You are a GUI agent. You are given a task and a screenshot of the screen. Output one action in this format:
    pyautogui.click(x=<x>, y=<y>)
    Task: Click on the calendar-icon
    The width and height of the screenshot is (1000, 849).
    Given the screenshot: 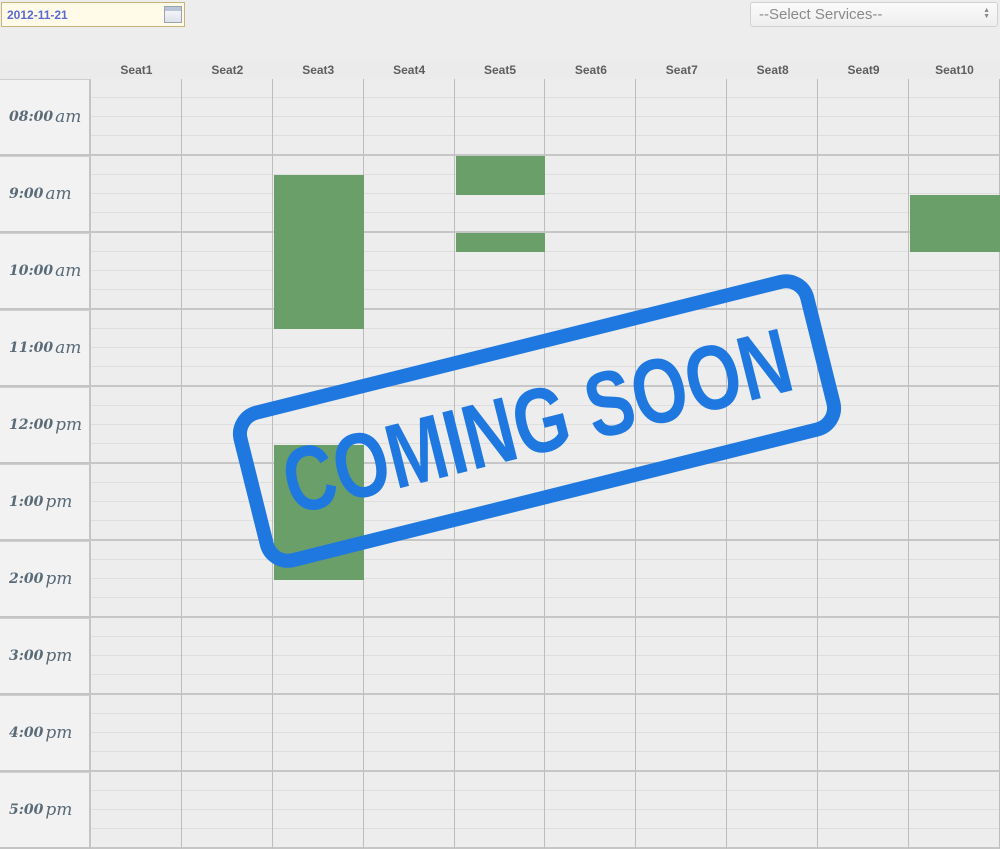 What is the action you would take?
    pyautogui.click(x=173, y=14)
    